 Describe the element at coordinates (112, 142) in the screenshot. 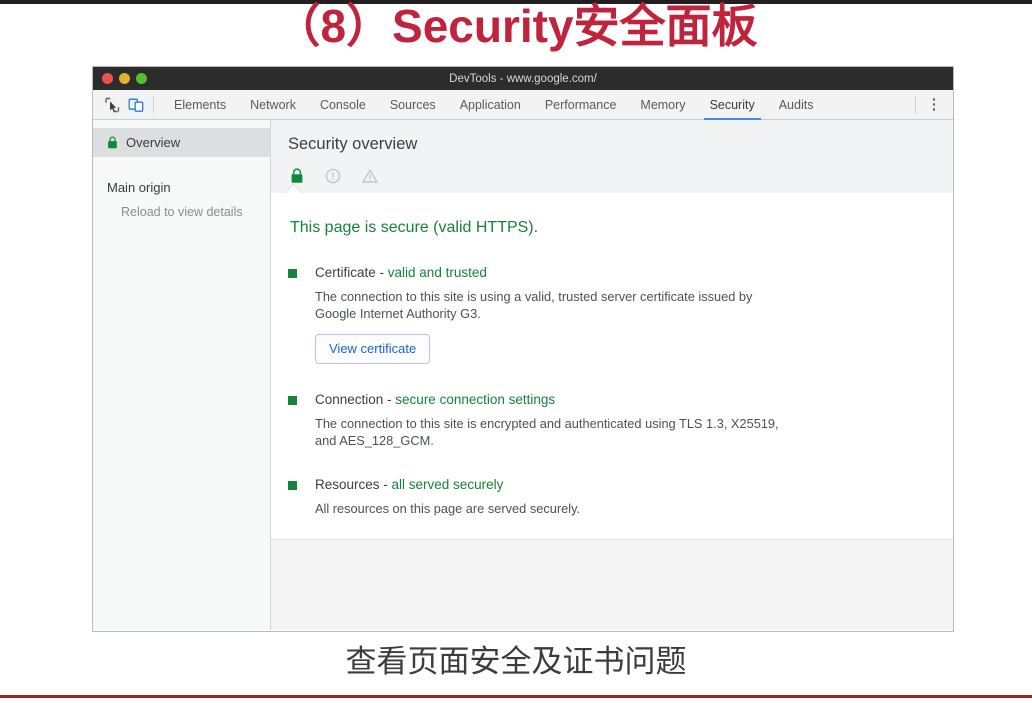

I see `green-lock-icon` at that location.